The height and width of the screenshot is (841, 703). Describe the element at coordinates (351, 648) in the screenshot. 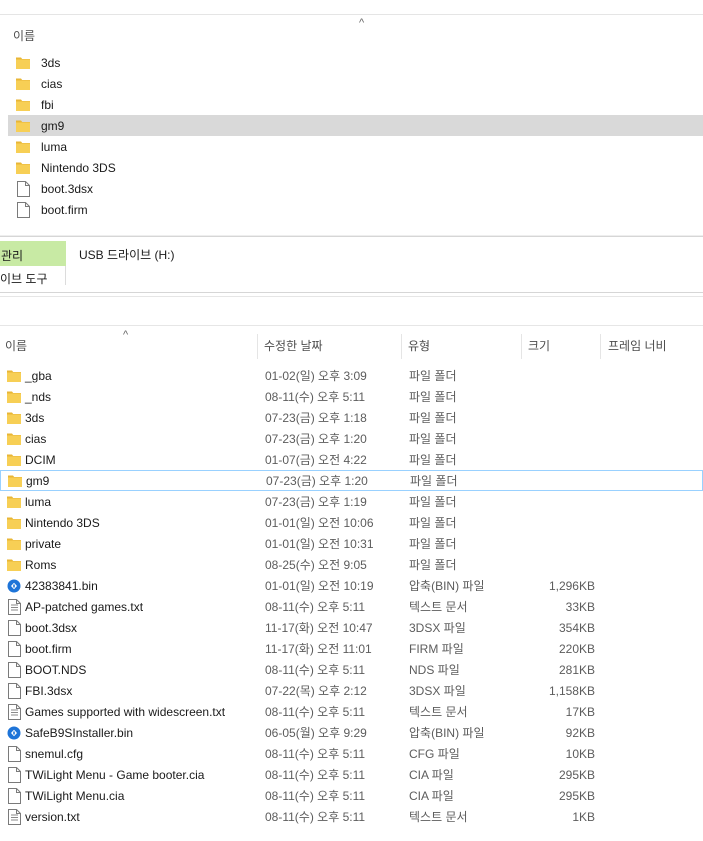

I see `table-row: boot.firm 11-17(화) 오전 11:01 FIRM 파일 220KB` at that location.